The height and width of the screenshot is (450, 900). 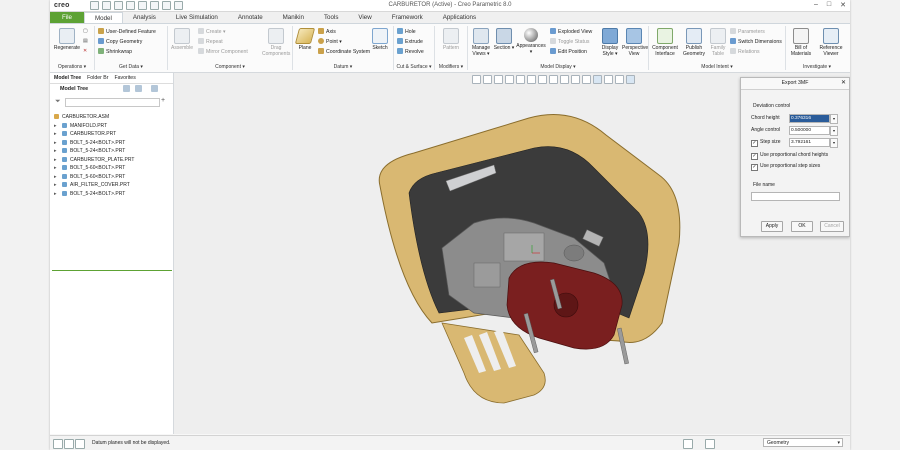 What do you see at coordinates (829, 5) in the screenshot?
I see `maximize-icon: □` at bounding box center [829, 5].